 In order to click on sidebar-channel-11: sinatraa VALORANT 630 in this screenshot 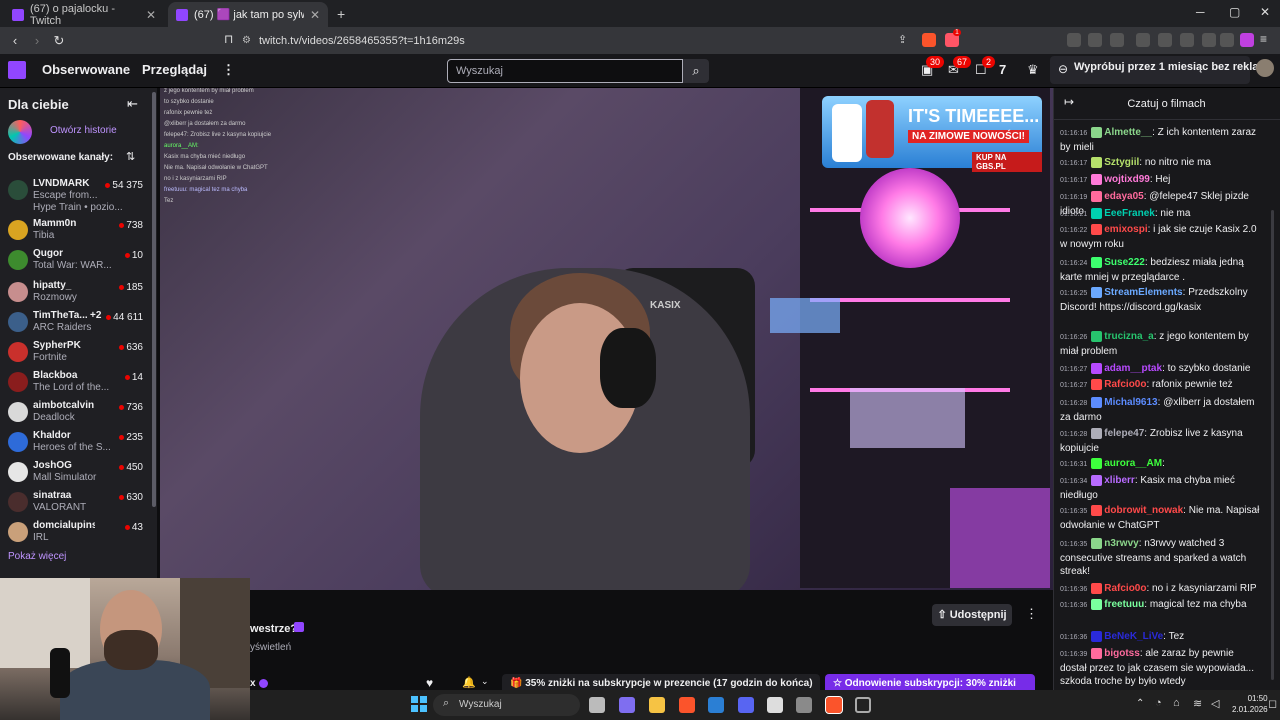, I will do `click(78, 502)`.